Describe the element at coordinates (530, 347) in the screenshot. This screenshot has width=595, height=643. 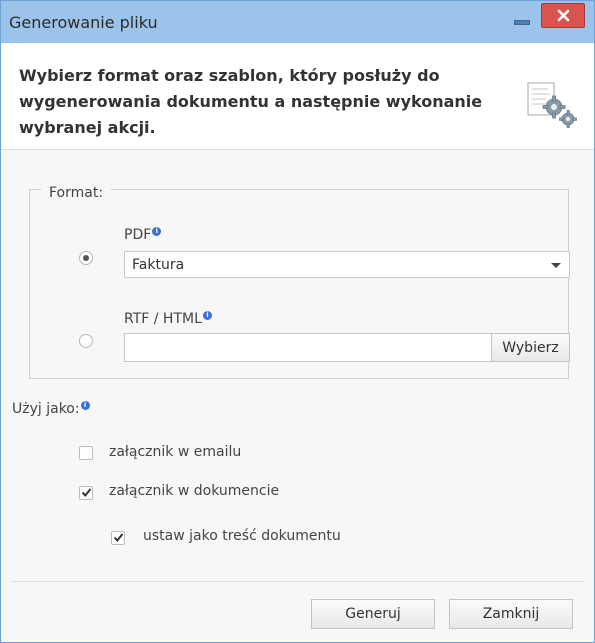
I see `choose-file-button: Wybierz` at that location.